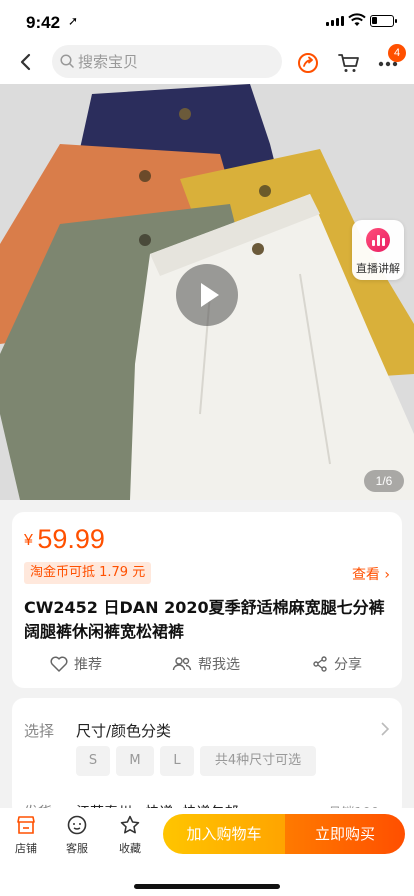  What do you see at coordinates (88, 665) in the screenshot?
I see `recommend-label: 推荐` at bounding box center [88, 665].